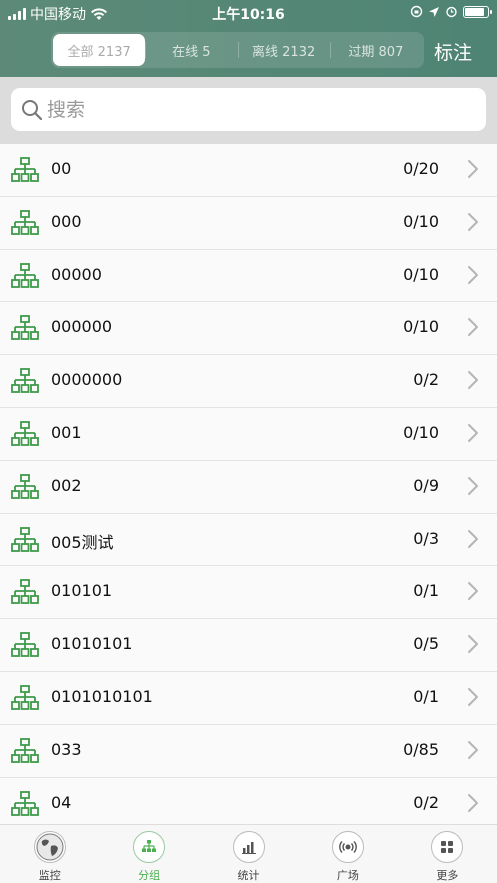 Image resolution: width=497 pixels, height=883 pixels. I want to click on status-bar: 中国移动 上午10:16, so click(248, 13).